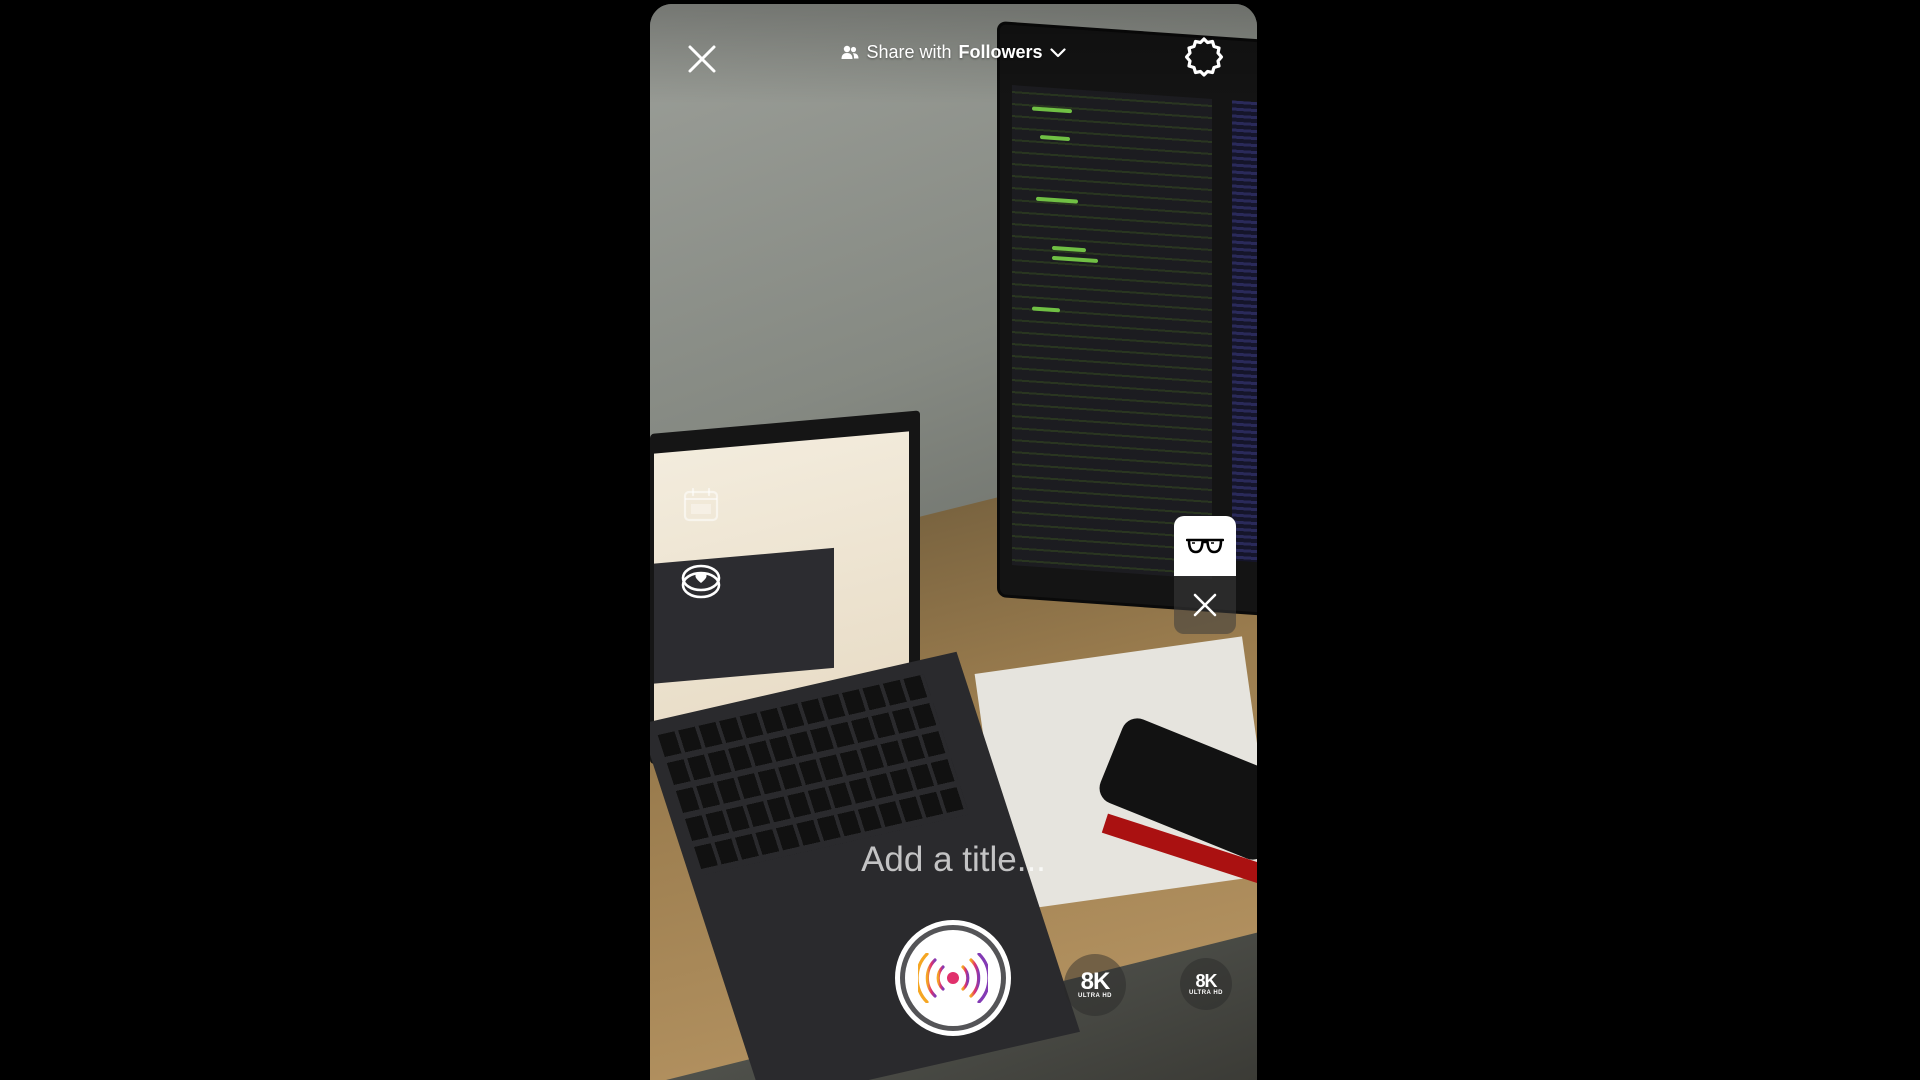 The width and height of the screenshot is (1920, 1080). I want to click on effect-8k-secondary-button: 8K ULTRA HD, so click(1206, 984).